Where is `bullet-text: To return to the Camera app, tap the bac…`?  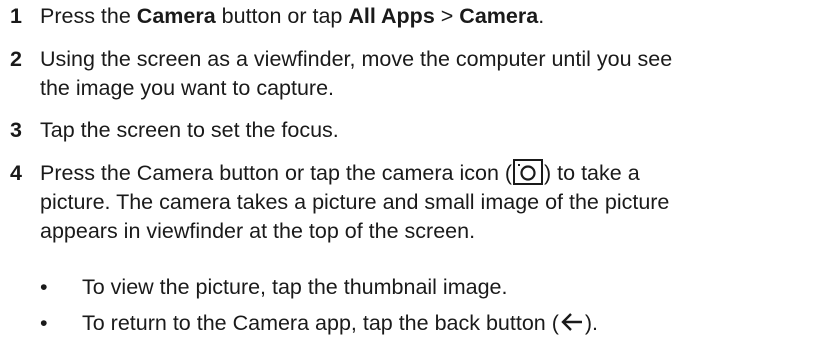 bullet-text: To return to the Camera app, tap the bac… is located at coordinates (451, 323).